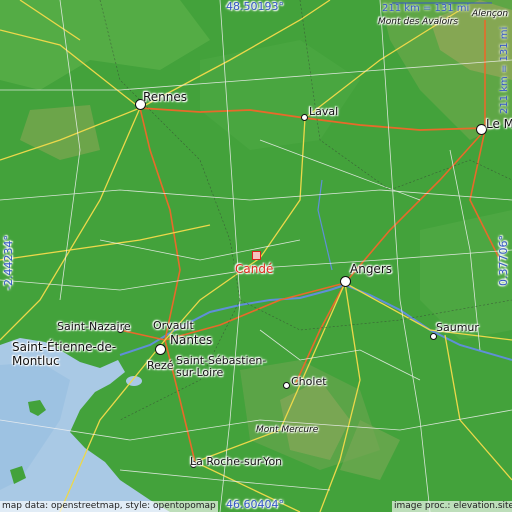 Image resolution: width=512 pixels, height=512 pixels. What do you see at coordinates (433, 336) in the screenshot?
I see `saumur-marker` at bounding box center [433, 336].